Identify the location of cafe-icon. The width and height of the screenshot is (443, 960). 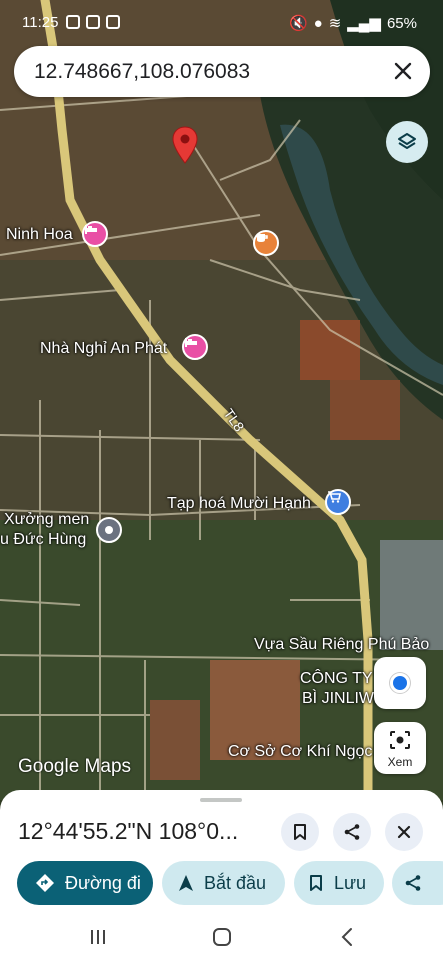
(266, 243).